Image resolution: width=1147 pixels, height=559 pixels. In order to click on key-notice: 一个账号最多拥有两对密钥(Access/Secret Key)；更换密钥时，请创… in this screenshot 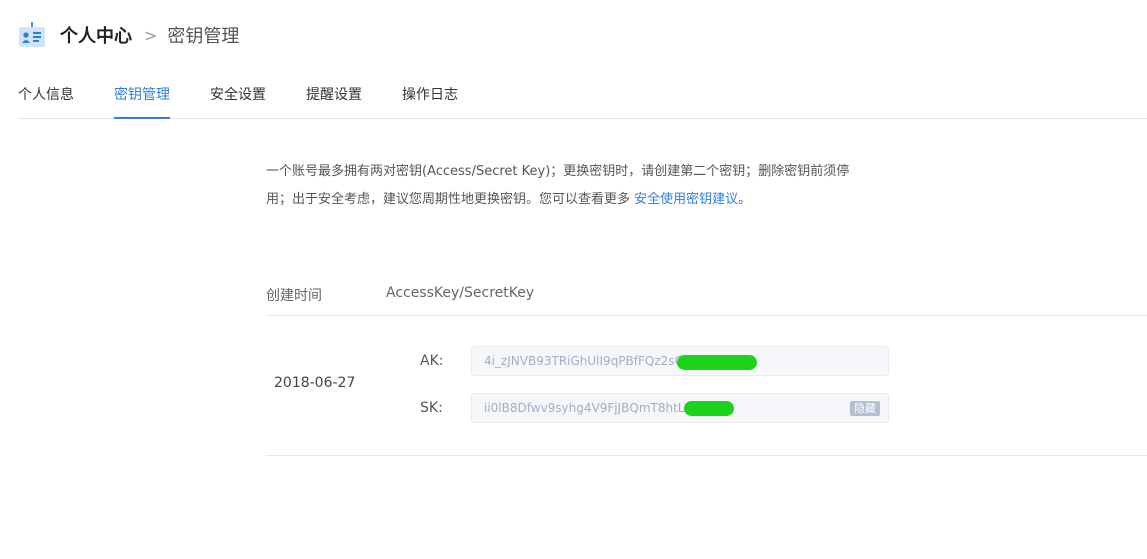, I will do `click(586, 186)`.